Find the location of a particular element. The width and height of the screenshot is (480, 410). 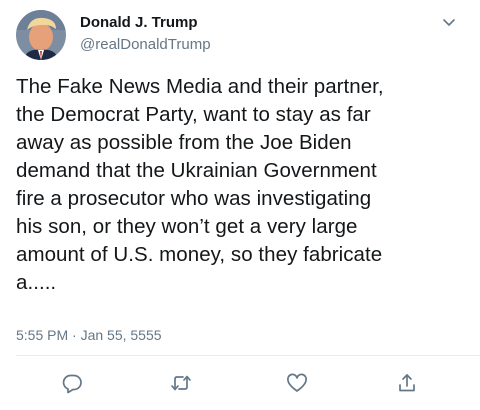

tweet-text-line: demand that the Ukrainian Government is located at coordinates (196, 170).